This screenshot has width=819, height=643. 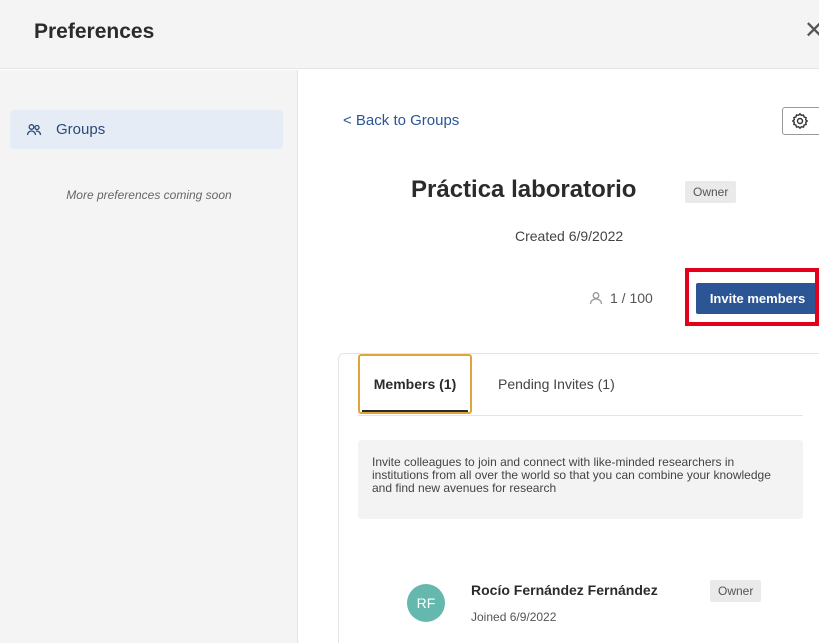 I want to click on coming-soon-text: More preferences coming soon, so click(x=149, y=195).